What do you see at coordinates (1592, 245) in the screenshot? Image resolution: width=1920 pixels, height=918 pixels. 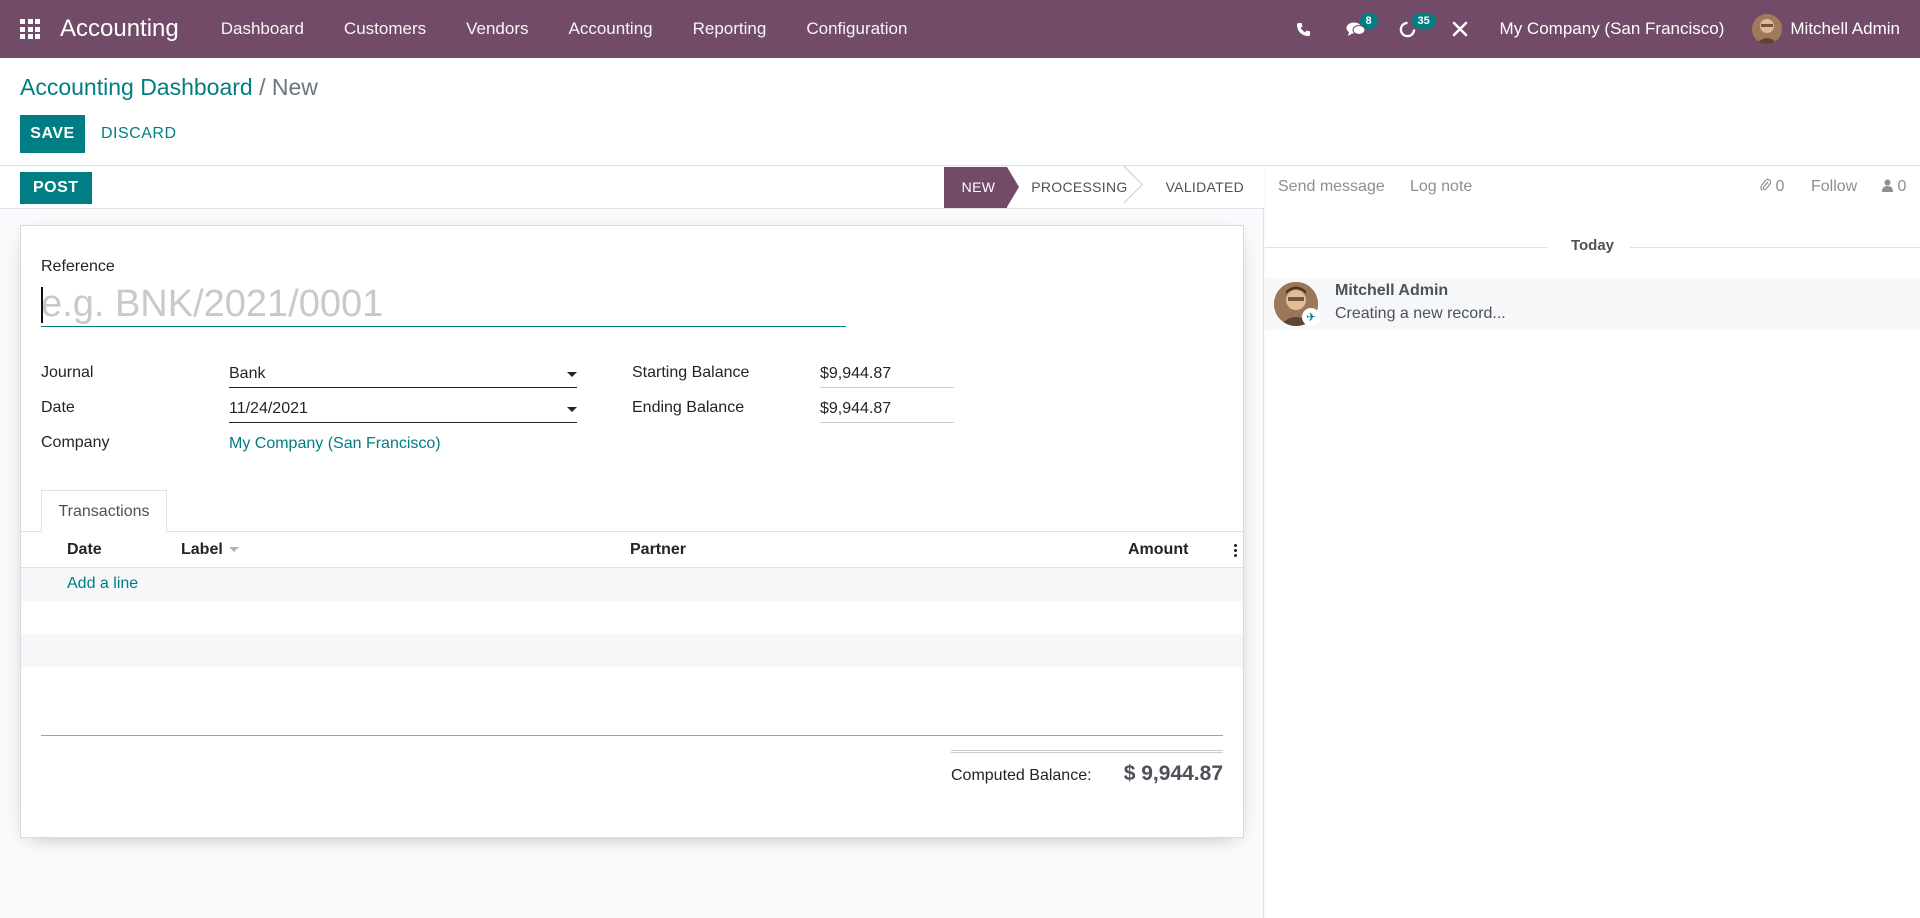 I see `date-separator-label: Today` at bounding box center [1592, 245].